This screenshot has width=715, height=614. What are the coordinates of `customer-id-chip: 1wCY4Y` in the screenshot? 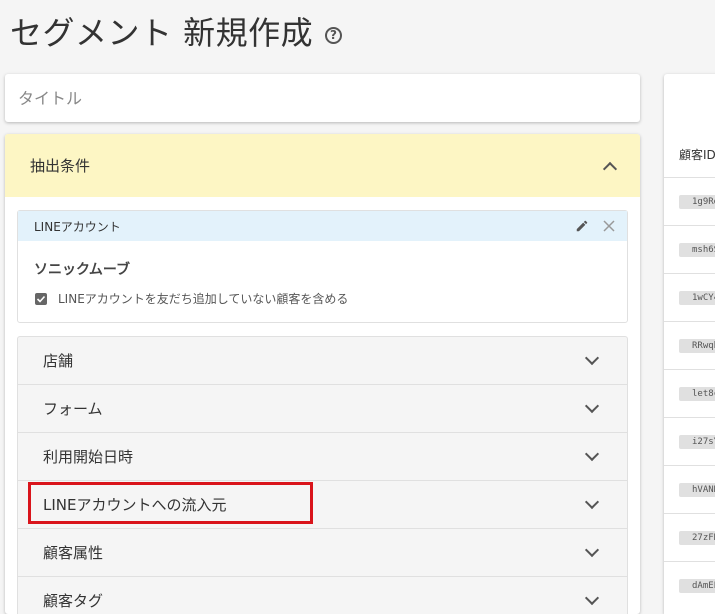 It's located at (697, 298).